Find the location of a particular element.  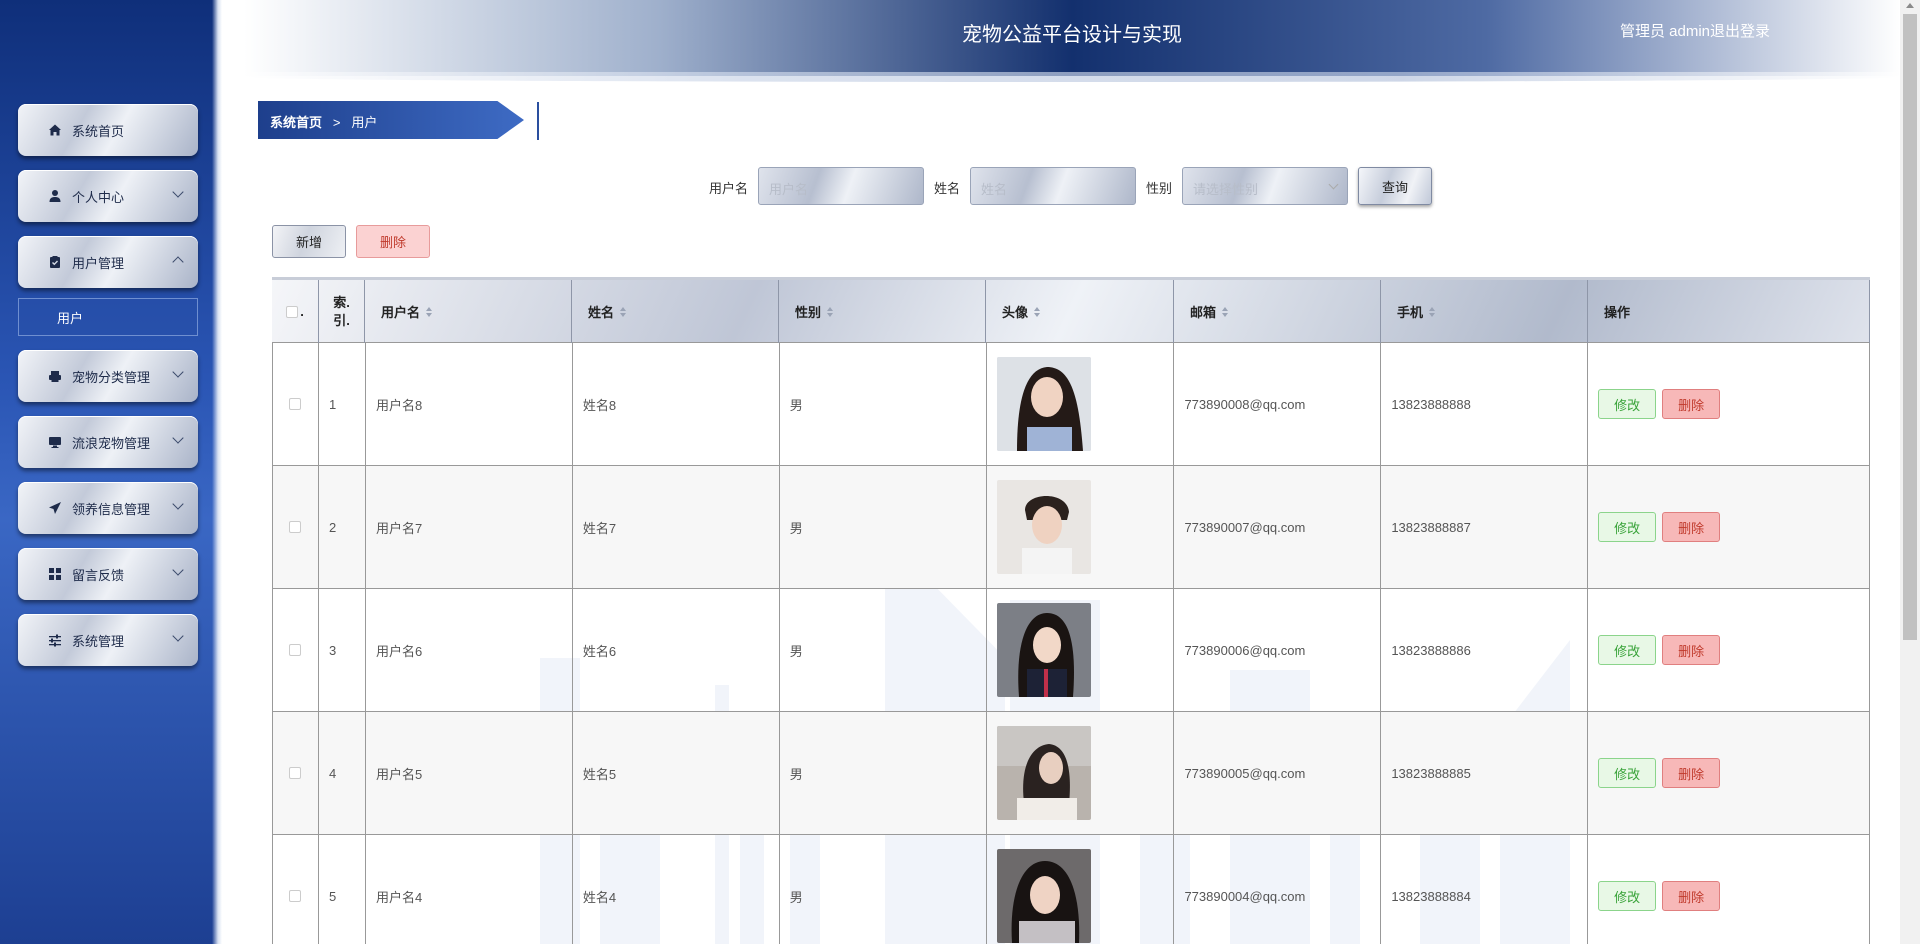

logout-link: 退出登录 is located at coordinates (1740, 30).